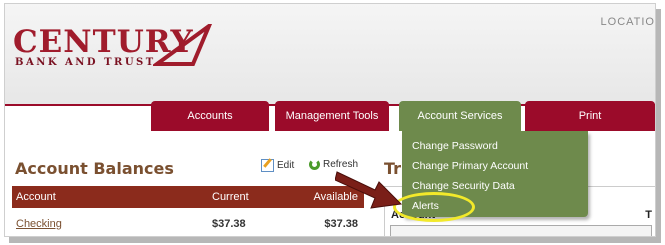 The height and width of the screenshot is (245, 665). I want to click on tab-account-services: Account Services, so click(460, 116).